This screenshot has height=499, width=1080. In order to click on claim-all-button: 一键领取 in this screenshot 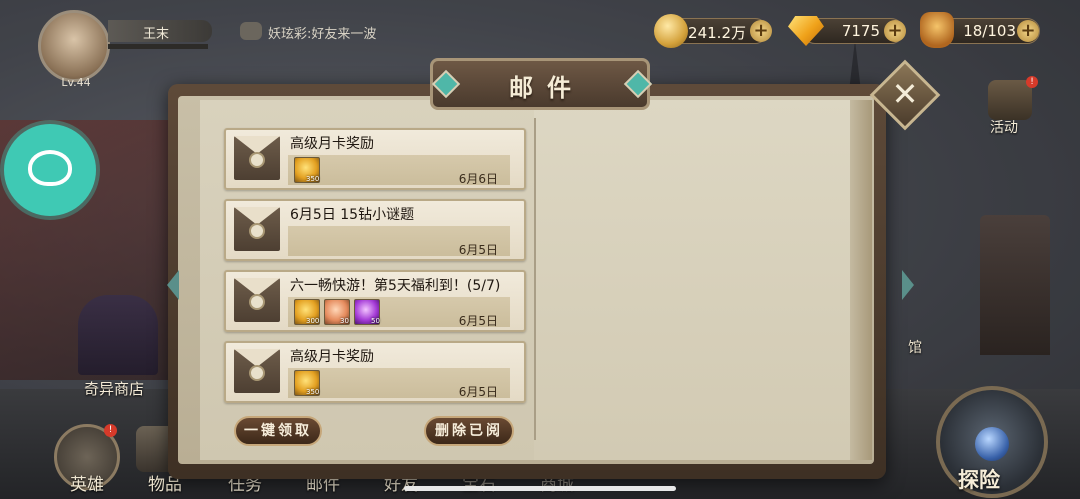, I will do `click(278, 431)`.